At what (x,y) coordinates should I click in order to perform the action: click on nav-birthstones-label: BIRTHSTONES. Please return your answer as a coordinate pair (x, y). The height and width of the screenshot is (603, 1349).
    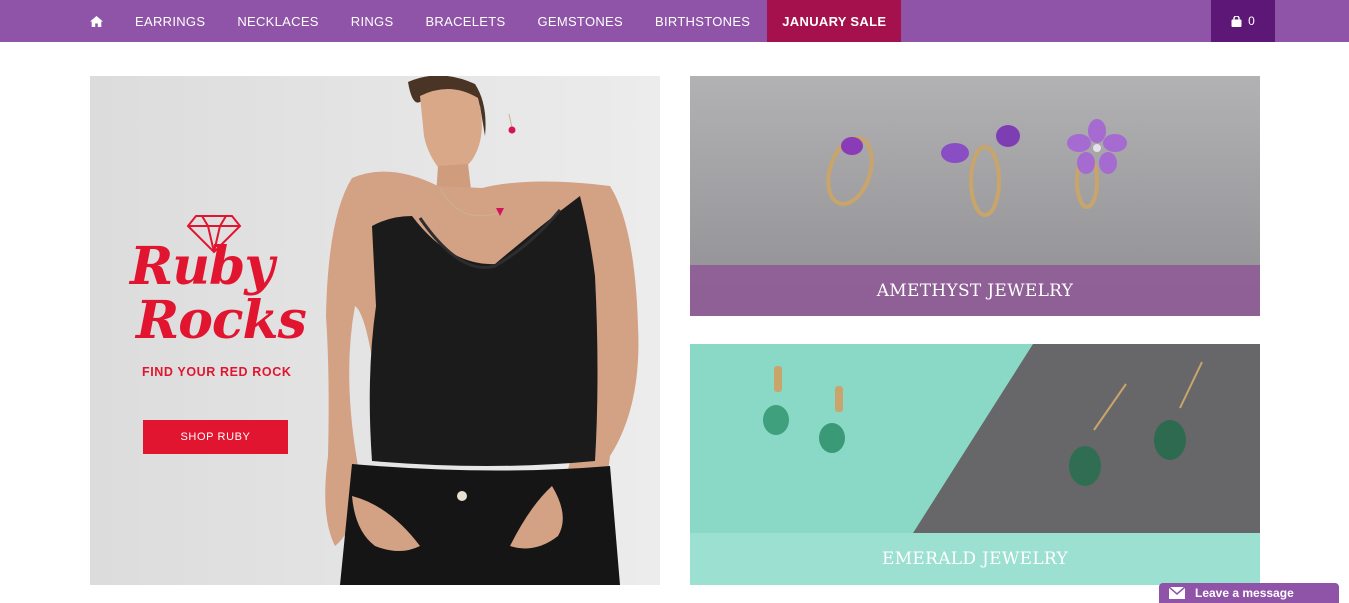
    Looking at the image, I should click on (702, 21).